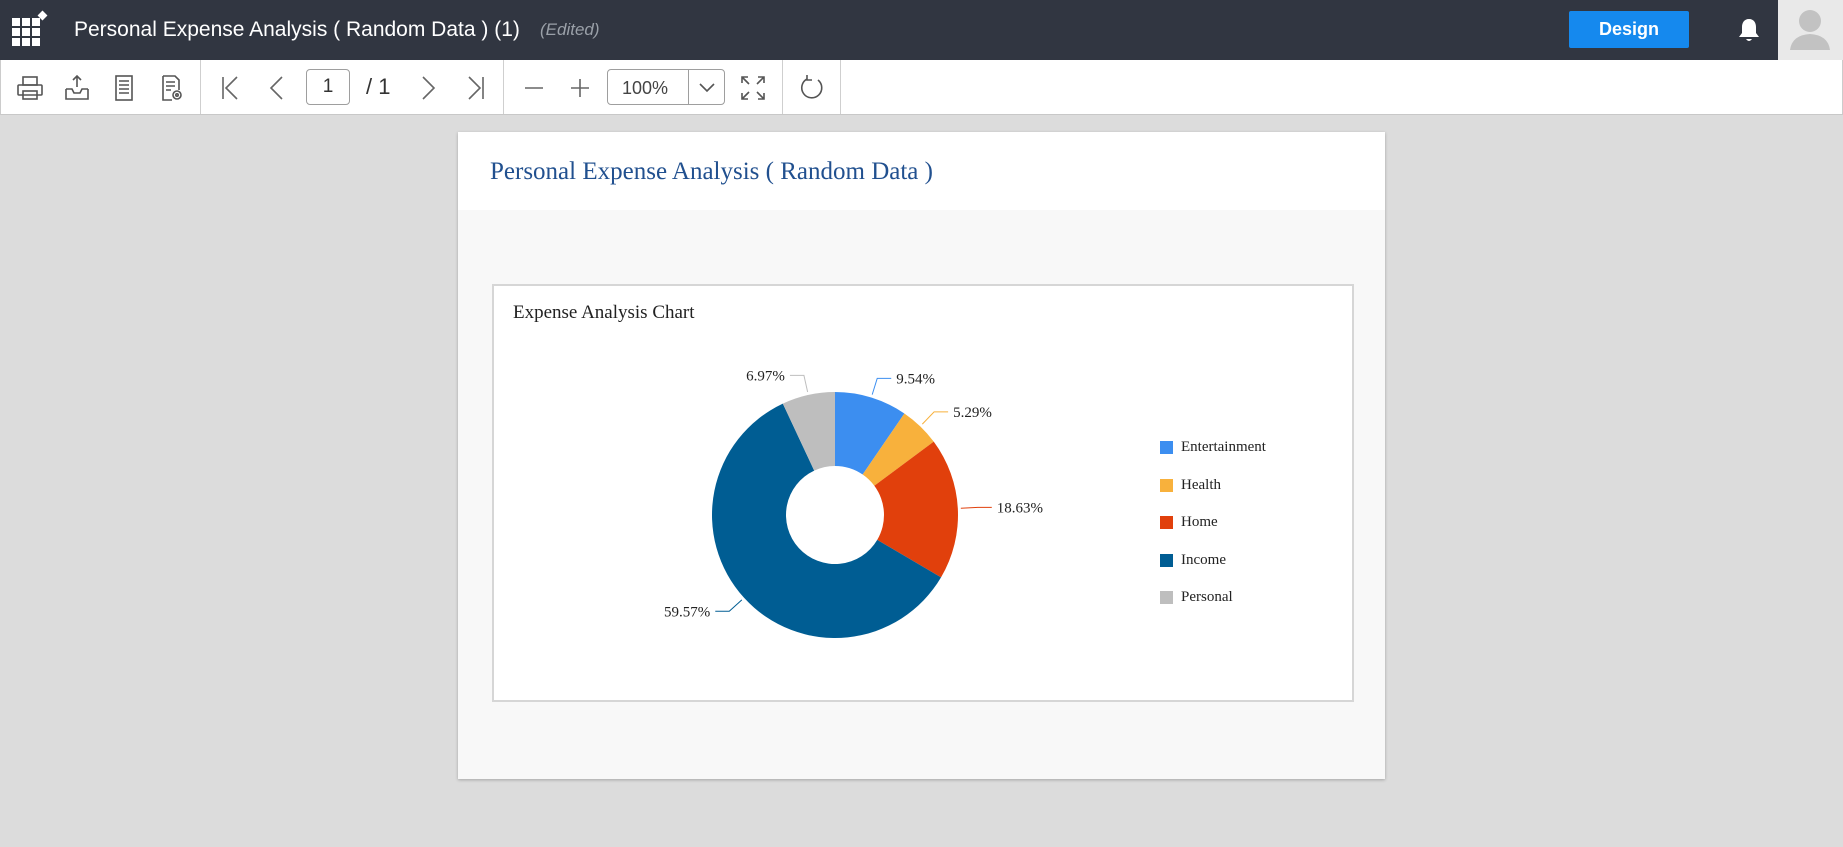  Describe the element at coordinates (1207, 597) in the screenshot. I see `legend-label: Personal` at that location.